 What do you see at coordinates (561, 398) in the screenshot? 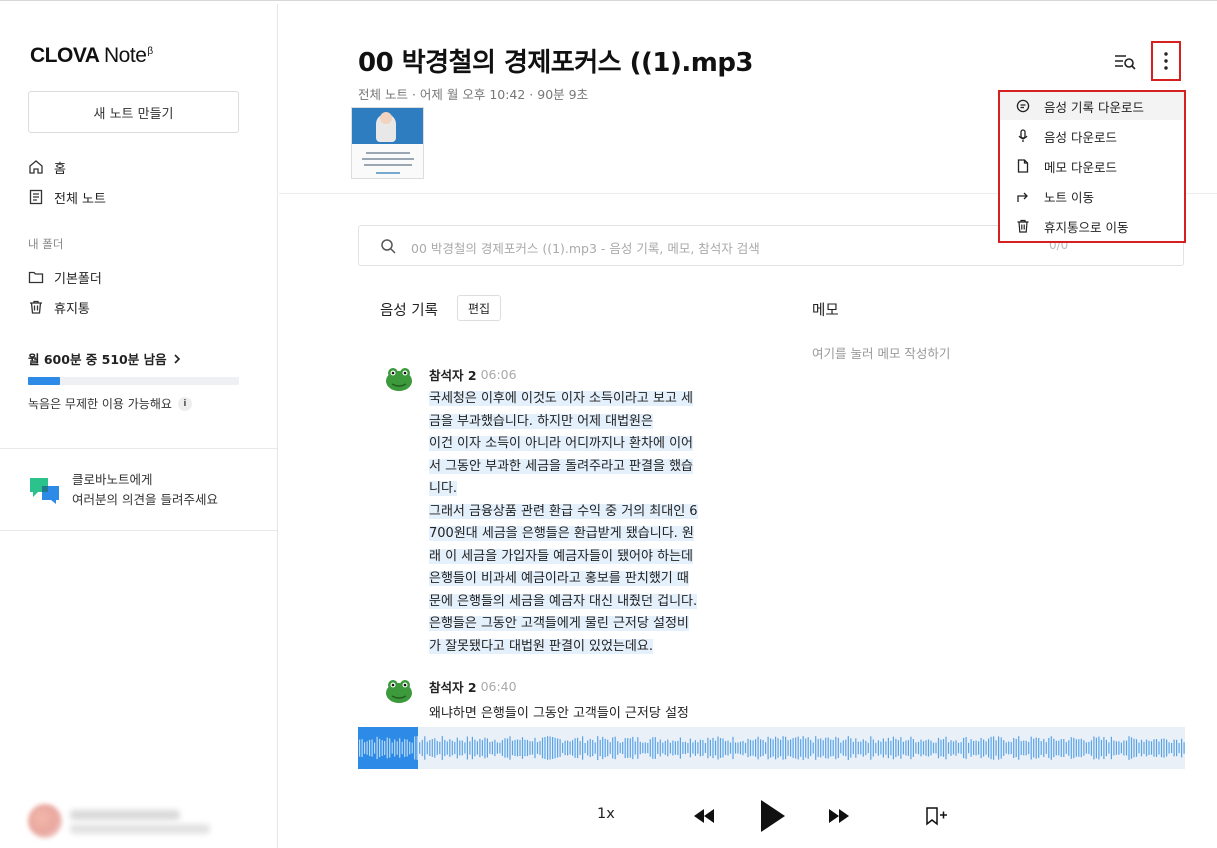
I see `transcript-line: 국세청은 이후에 이것도 이자 소득이라고 보고 세` at bounding box center [561, 398].